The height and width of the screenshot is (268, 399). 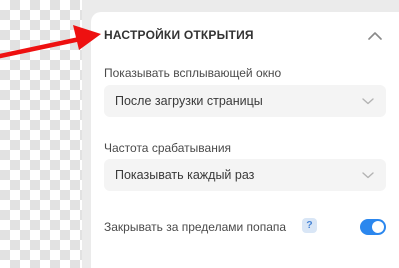 What do you see at coordinates (309, 225) in the screenshot?
I see `question-icon: ?` at bounding box center [309, 225].